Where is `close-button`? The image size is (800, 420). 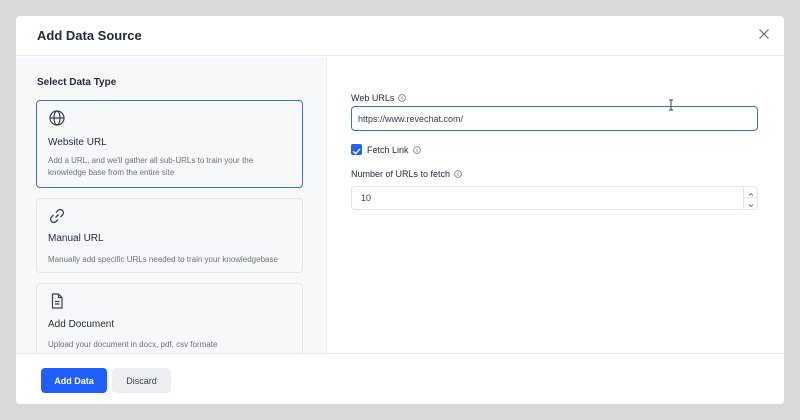 close-button is located at coordinates (764, 34).